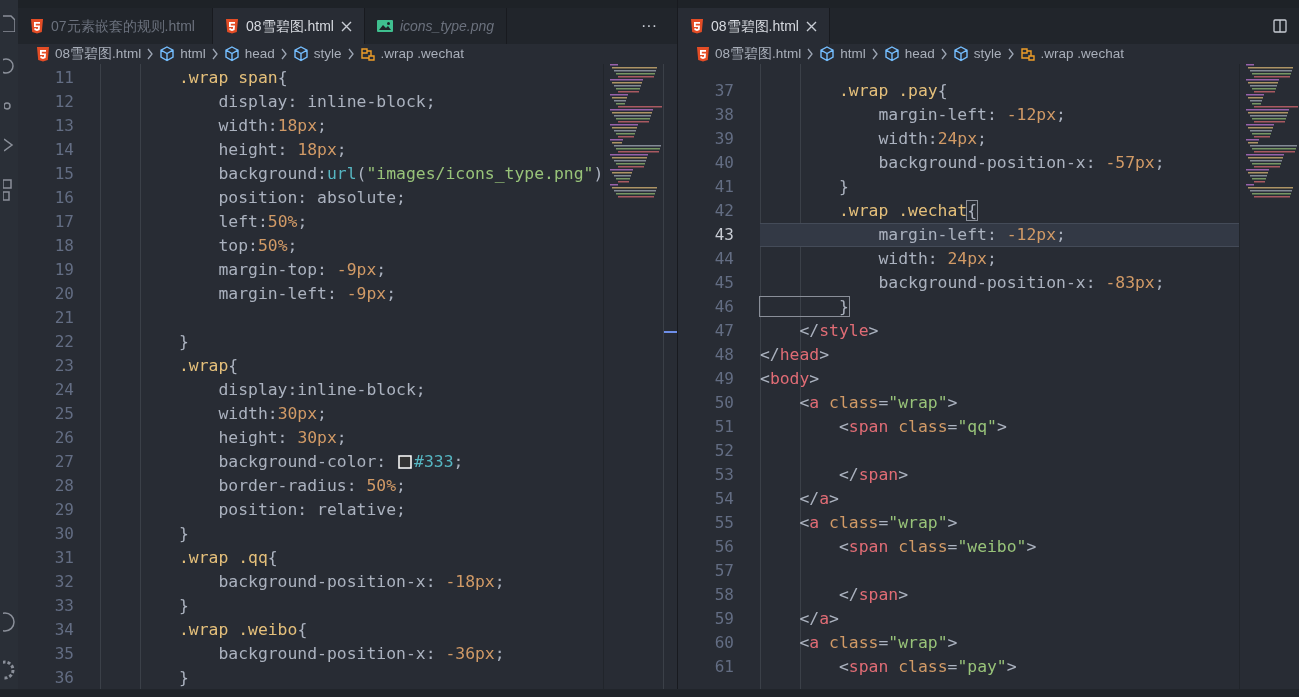 The image size is (1299, 697). What do you see at coordinates (64, 149) in the screenshot?
I see `line-number: 14` at bounding box center [64, 149].